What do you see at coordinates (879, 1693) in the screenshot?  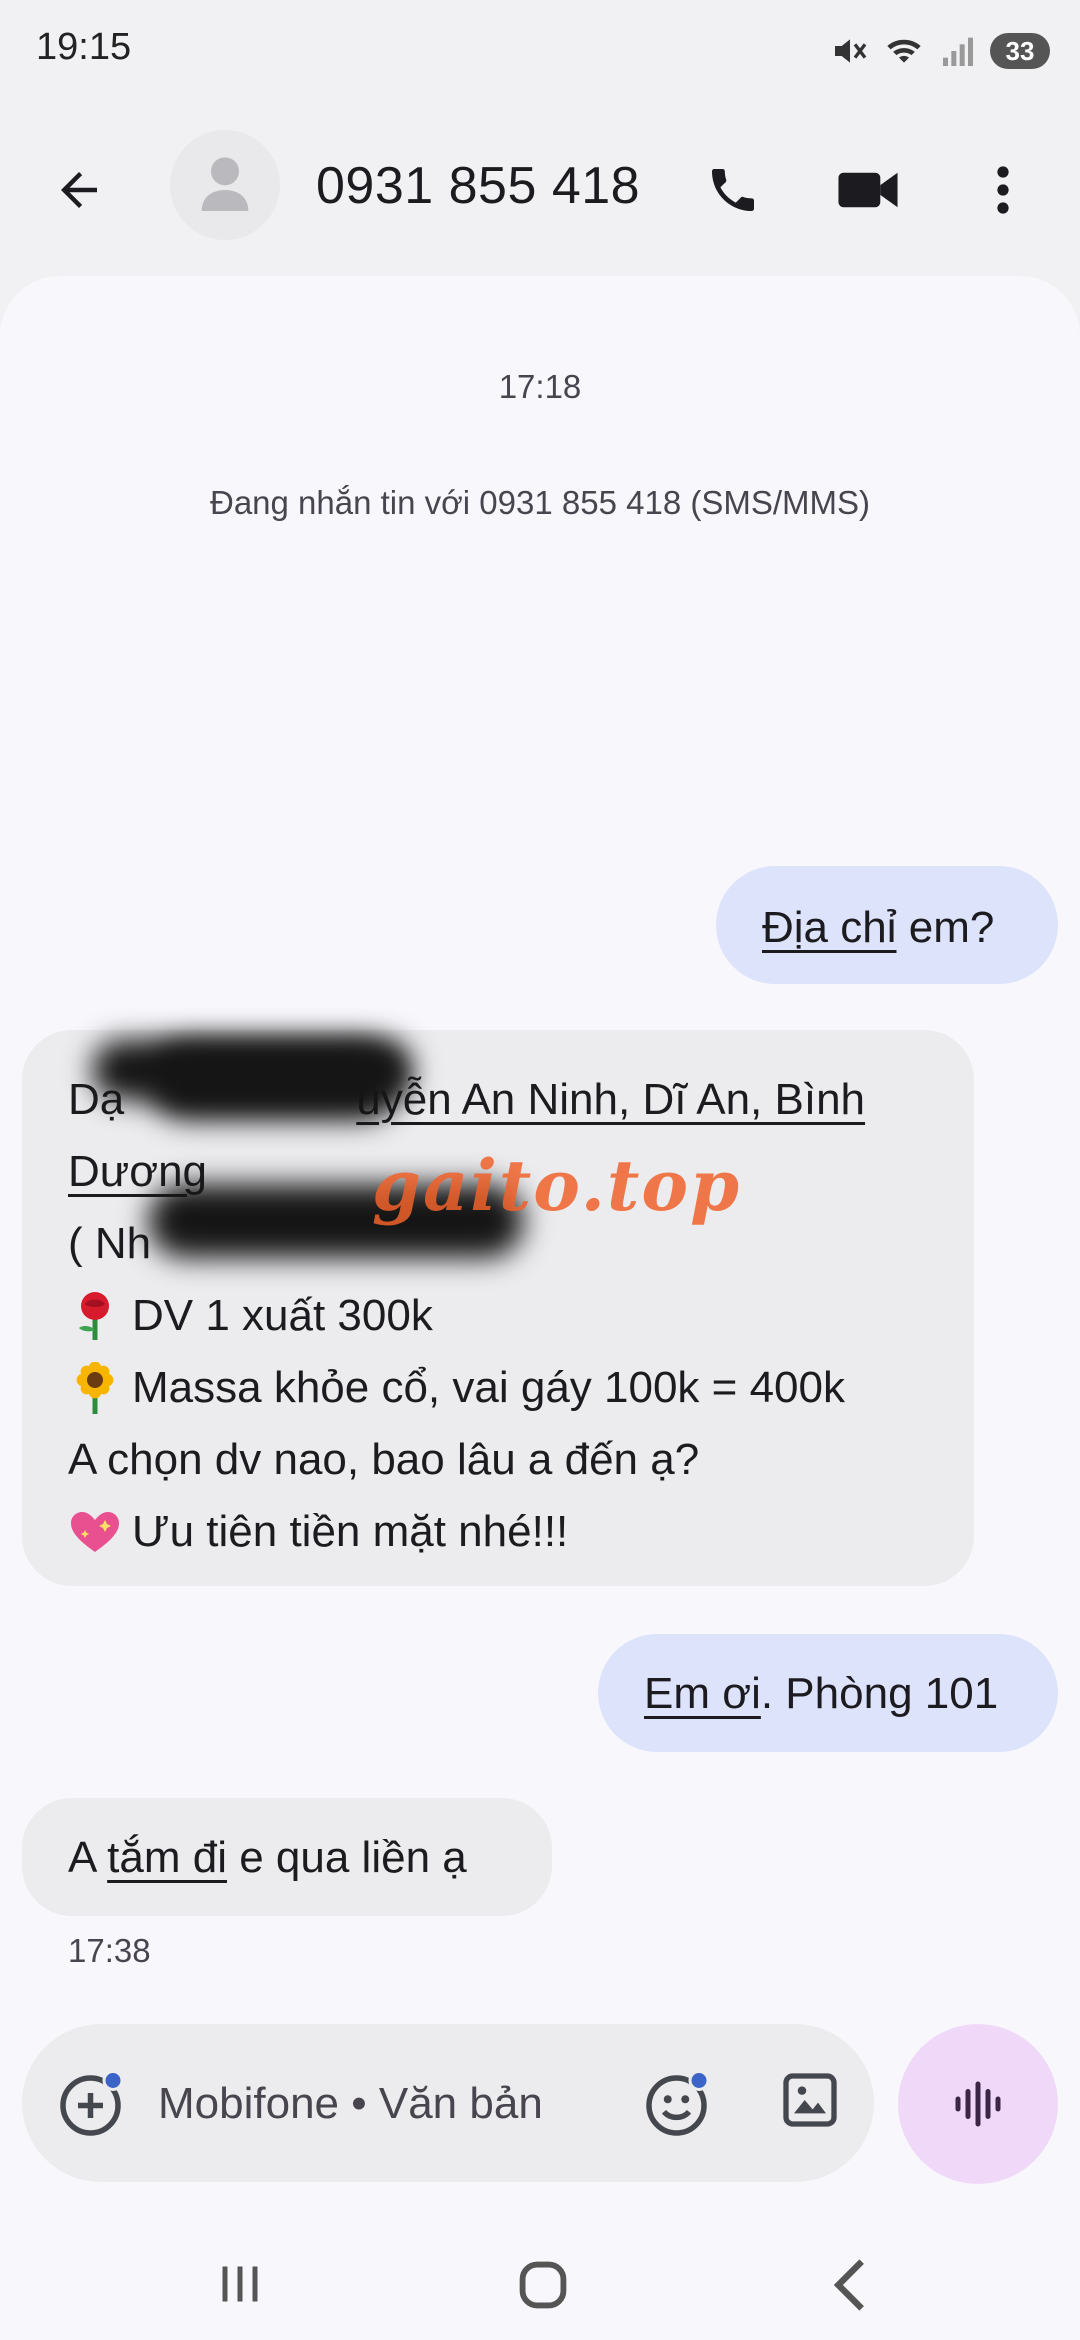 I see `message-text: . Phòng 101` at bounding box center [879, 1693].